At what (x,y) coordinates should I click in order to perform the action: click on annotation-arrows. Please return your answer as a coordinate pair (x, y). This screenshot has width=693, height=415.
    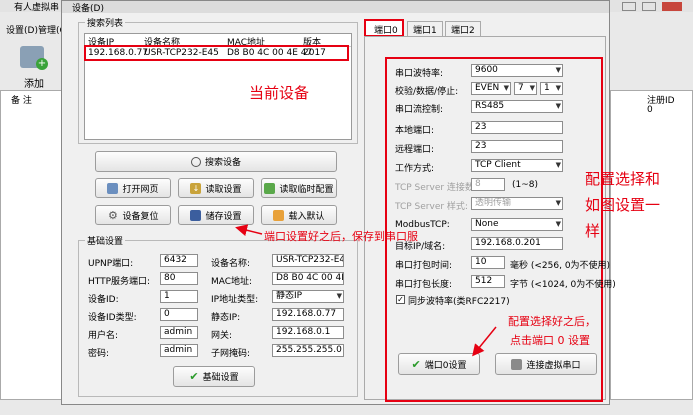
    Looking at the image, I should click on (366, 290).